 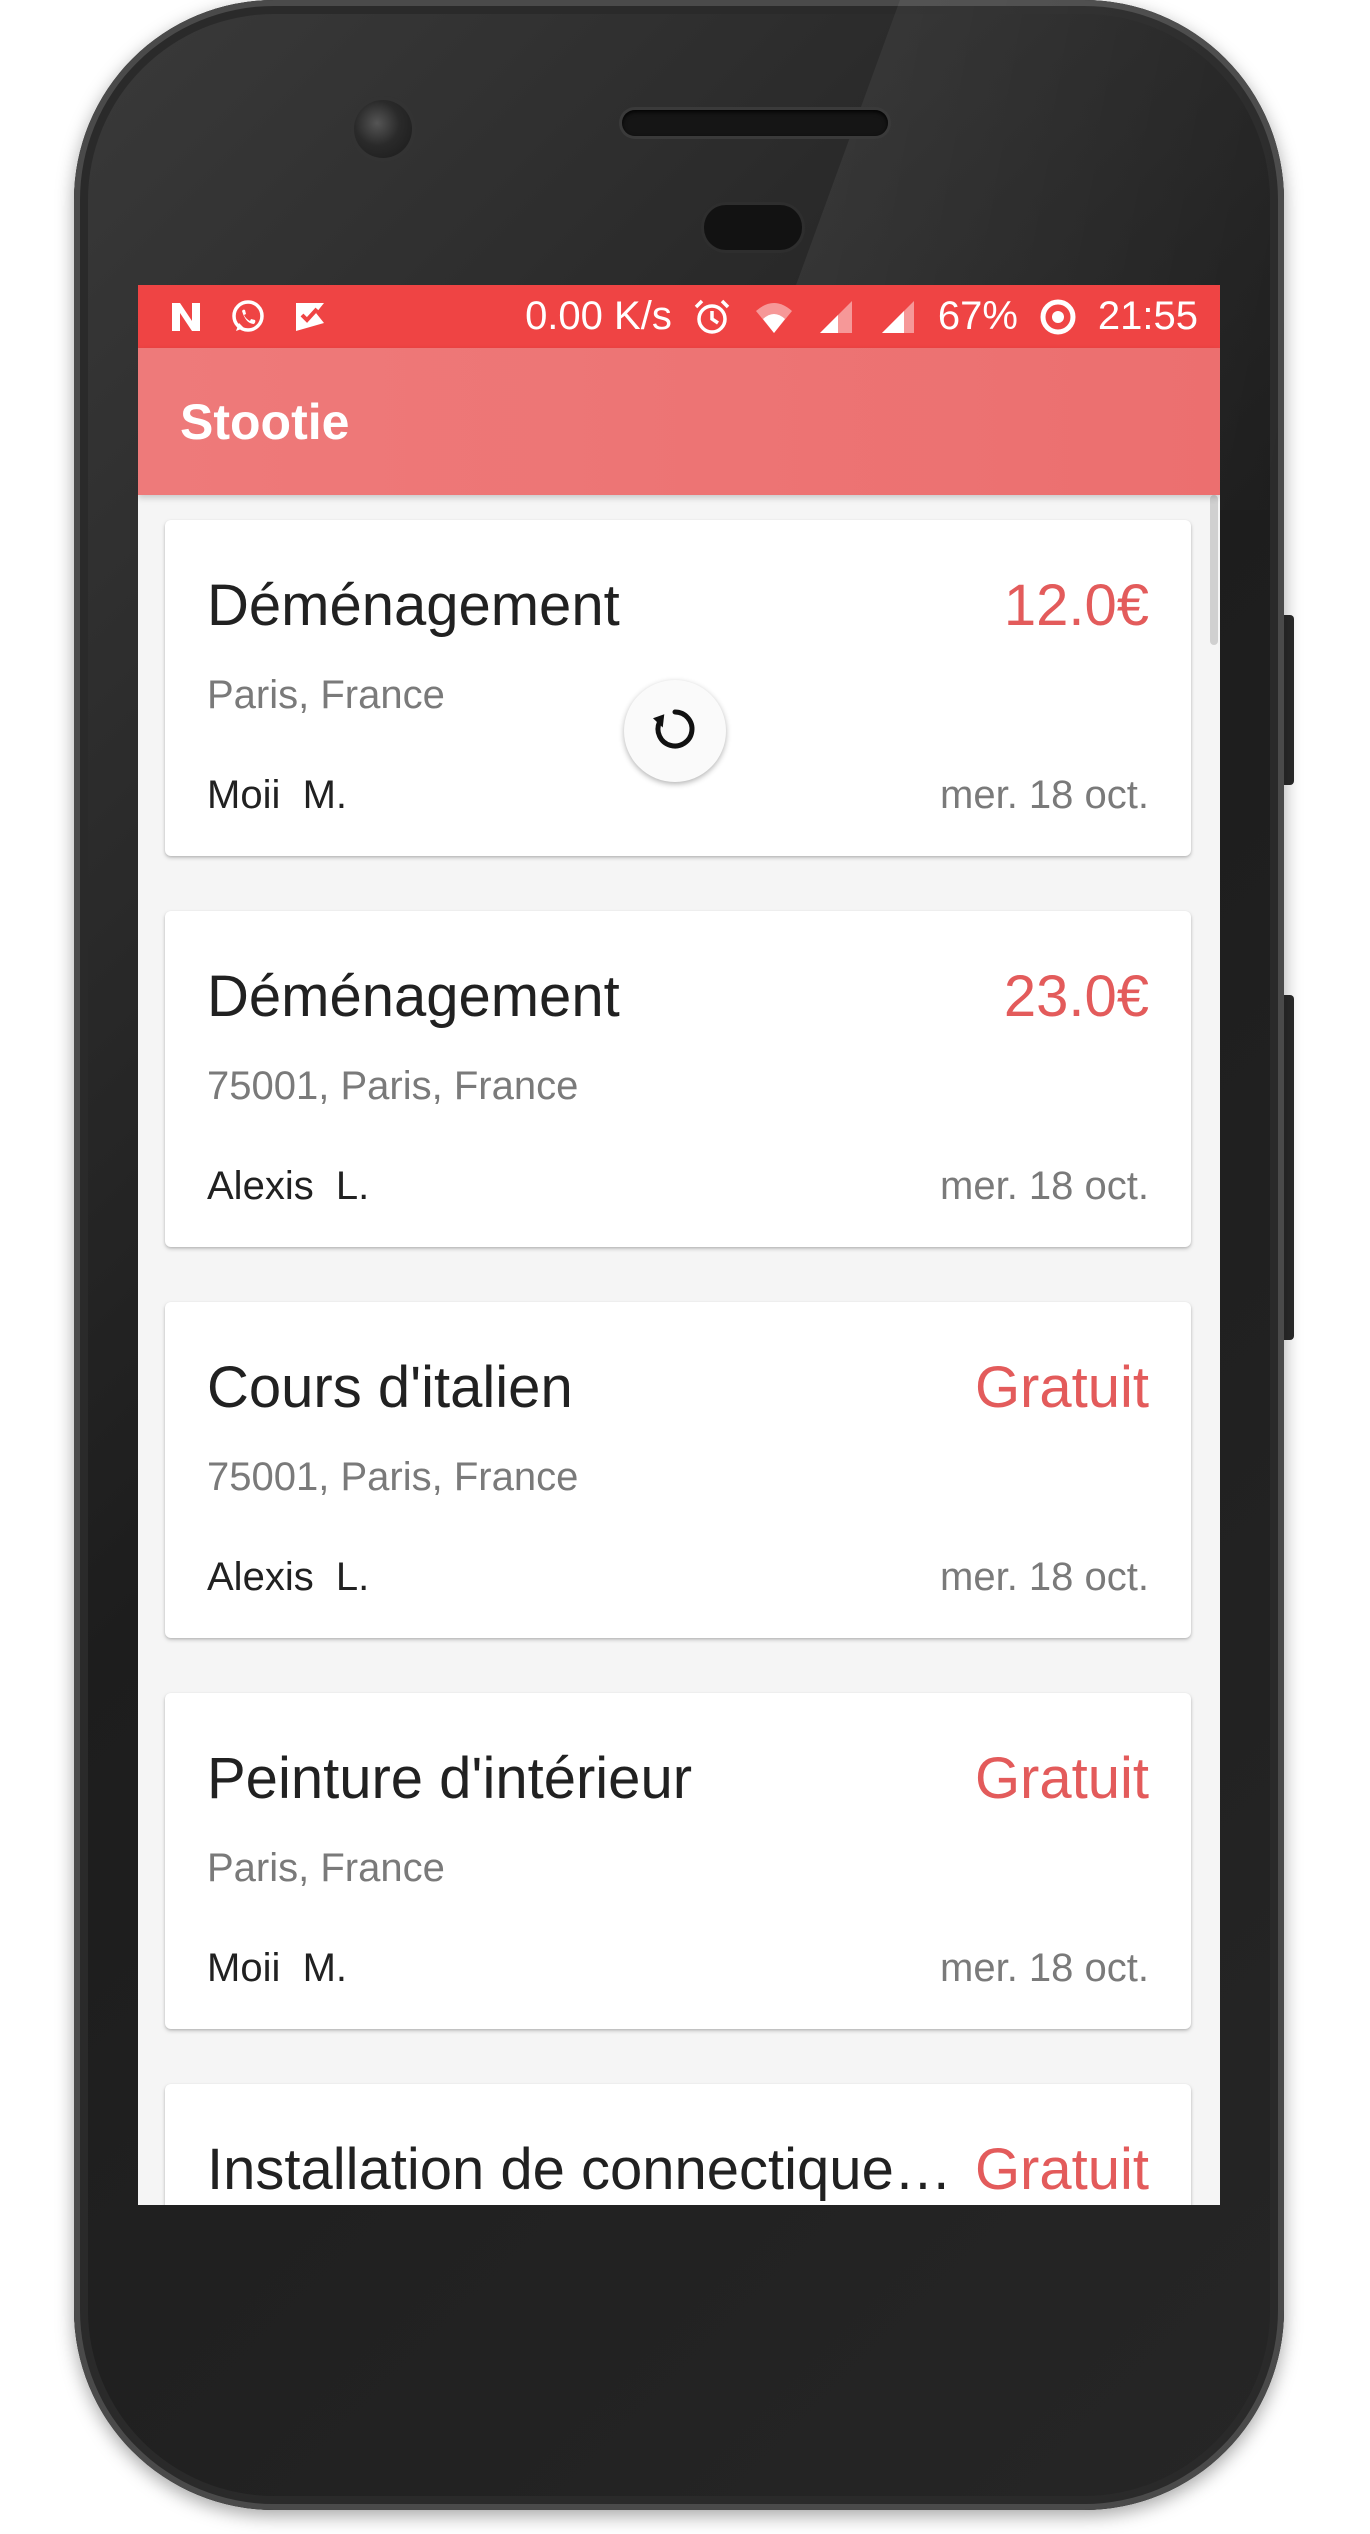 What do you see at coordinates (1076, 605) in the screenshot?
I see `listing-price: 12.0€` at bounding box center [1076, 605].